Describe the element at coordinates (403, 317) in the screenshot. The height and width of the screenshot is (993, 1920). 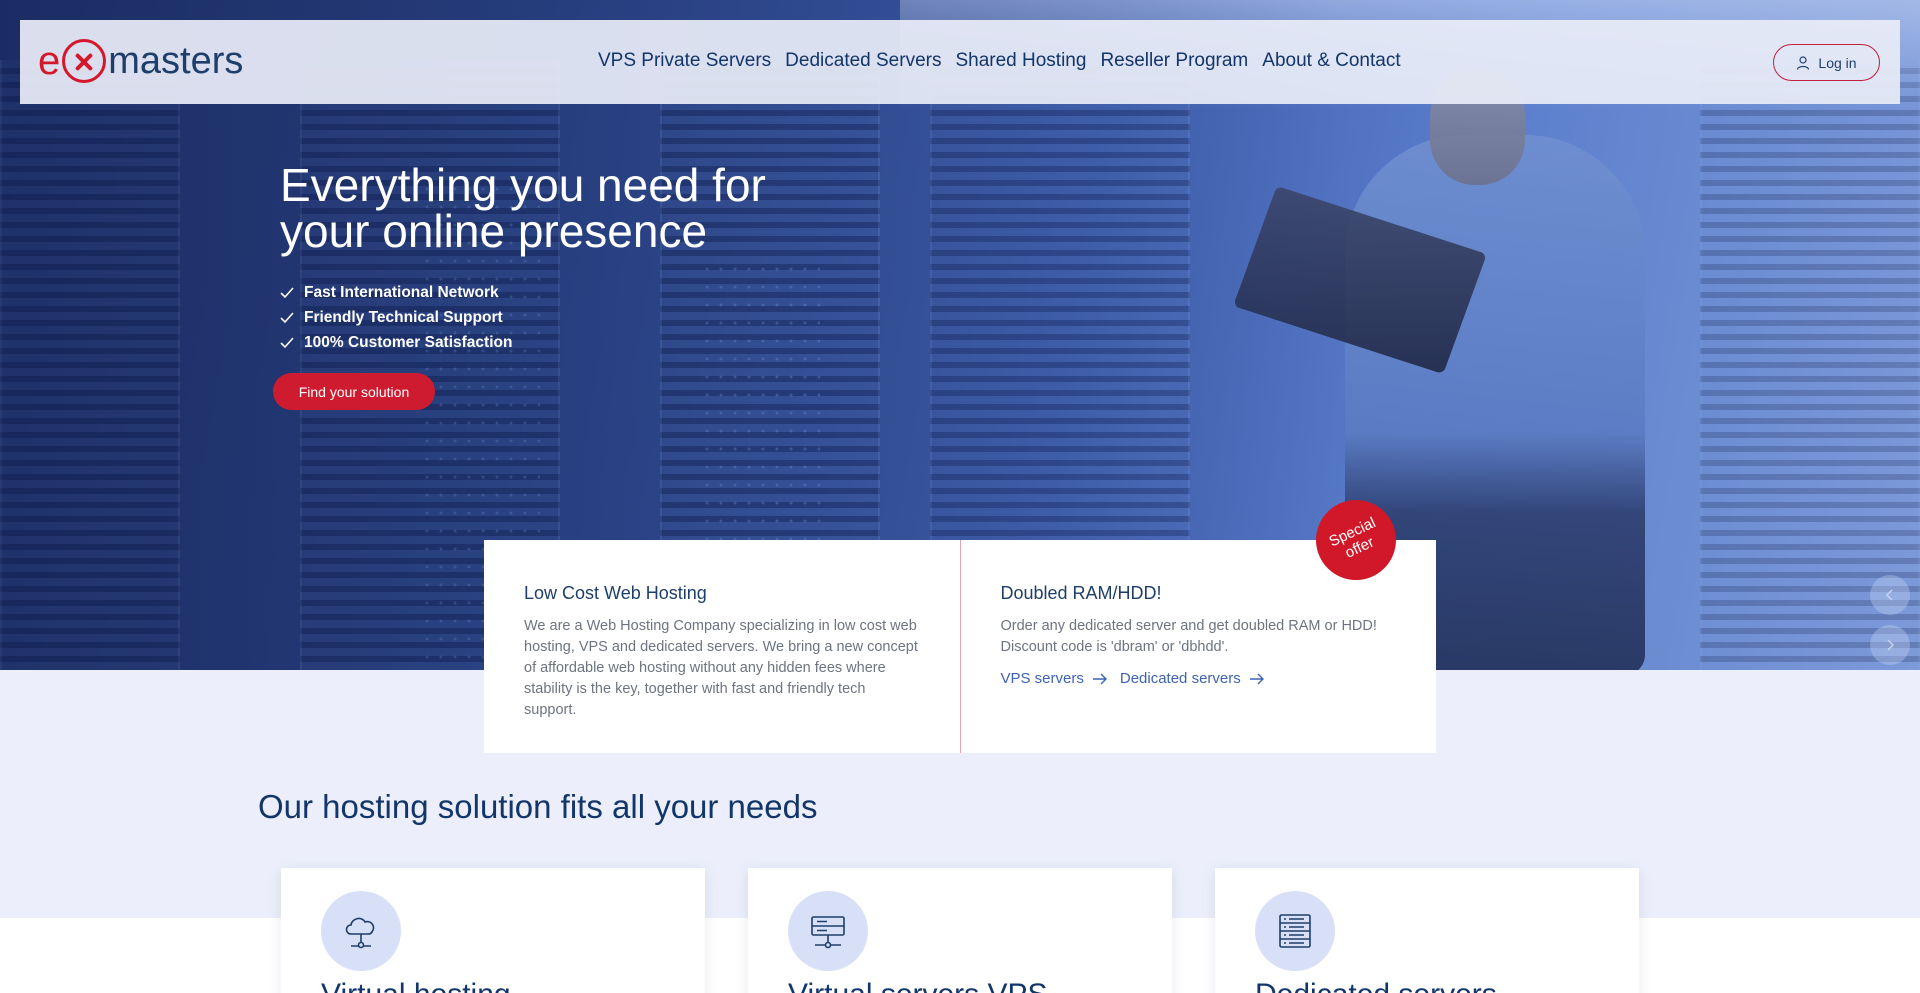
I see `feature-label: Friendly Technical Support` at that location.